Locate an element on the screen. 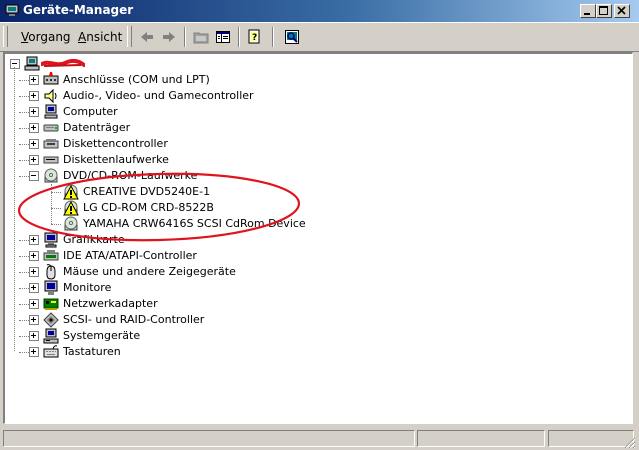 The image size is (639, 450). network-adapter-icon is located at coordinates (51, 304).